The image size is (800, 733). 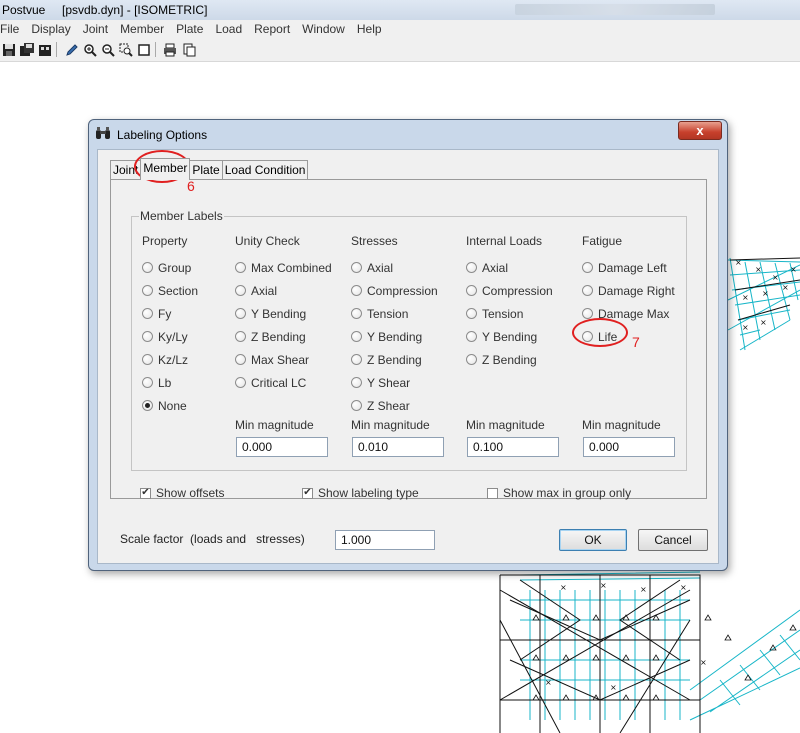 What do you see at coordinates (283, 290) in the screenshot?
I see `radio-unity-axial: Axial` at bounding box center [283, 290].